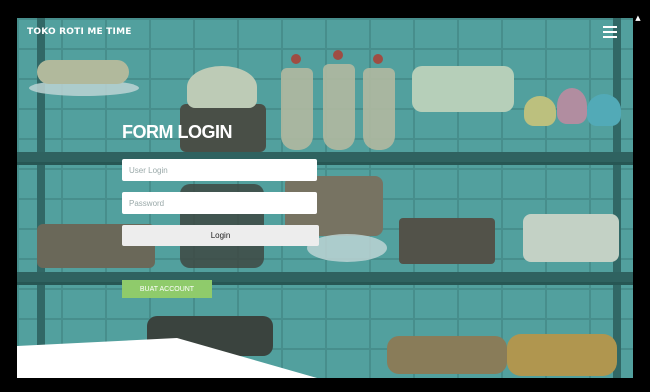 The height and width of the screenshot is (392, 650). I want to click on hamburger-menu-icon, so click(610, 32).